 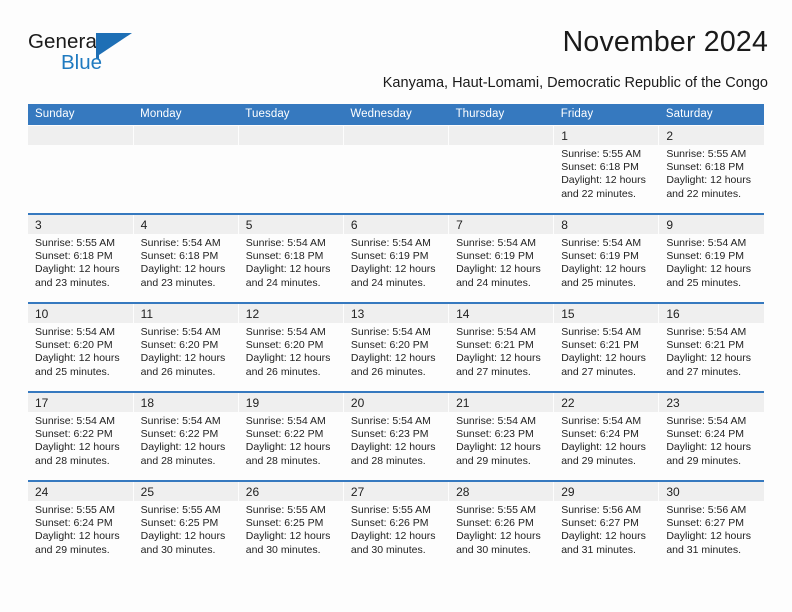 What do you see at coordinates (81, 224) in the screenshot?
I see `day-number: 3` at bounding box center [81, 224].